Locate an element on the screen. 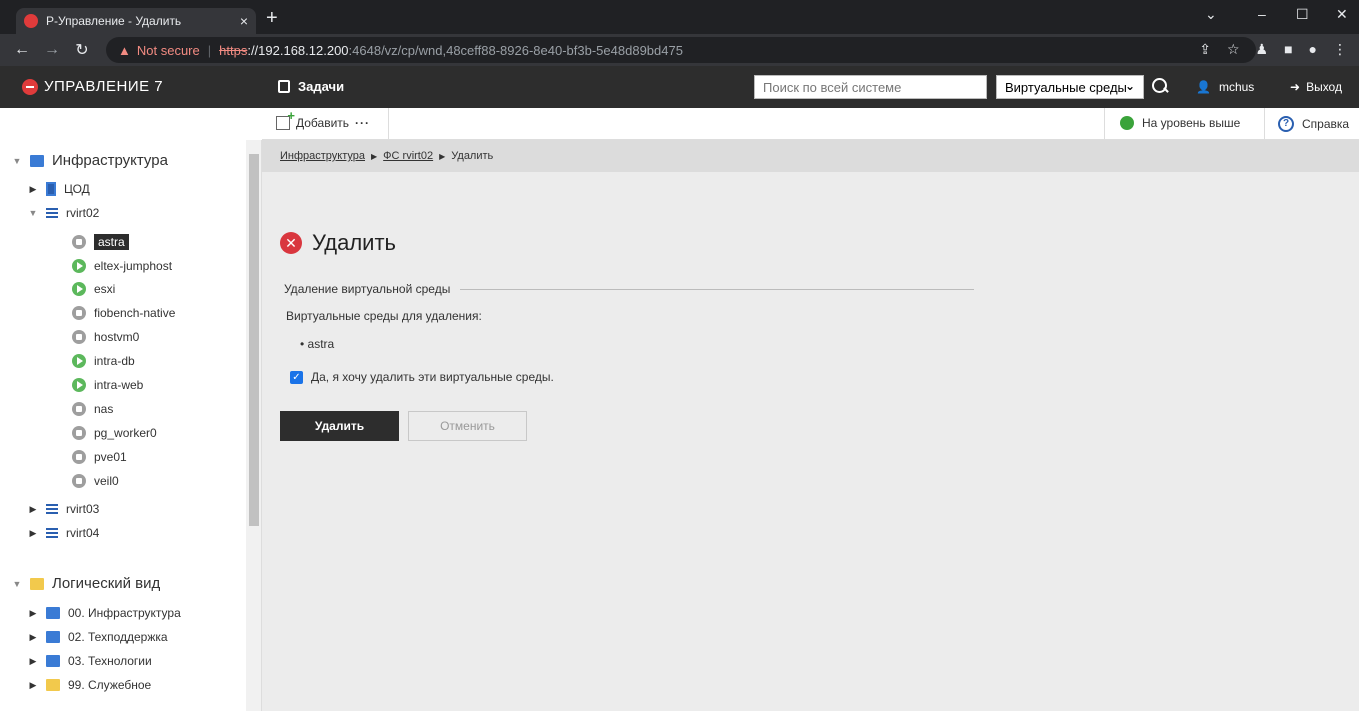 The width and height of the screenshot is (1359, 711). tree-node-logical: ▶ 00. Инфраструктура is located at coordinates (104, 613).